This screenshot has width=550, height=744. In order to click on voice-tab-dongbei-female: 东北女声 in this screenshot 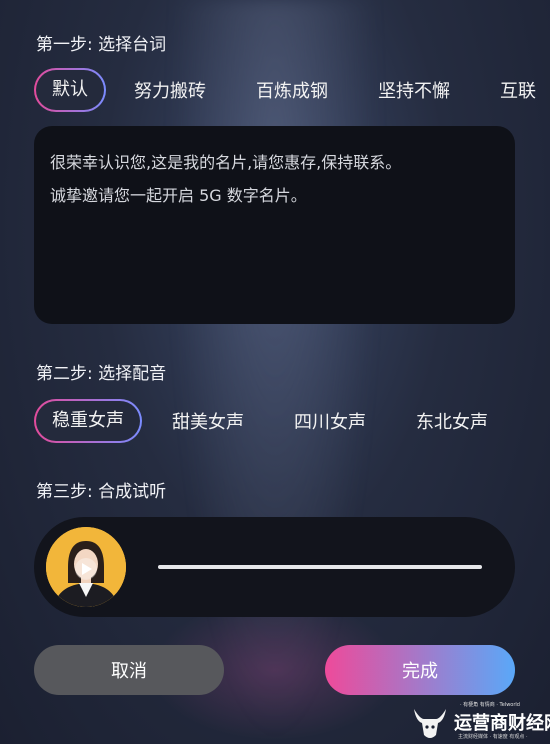, I will do `click(452, 421)`.